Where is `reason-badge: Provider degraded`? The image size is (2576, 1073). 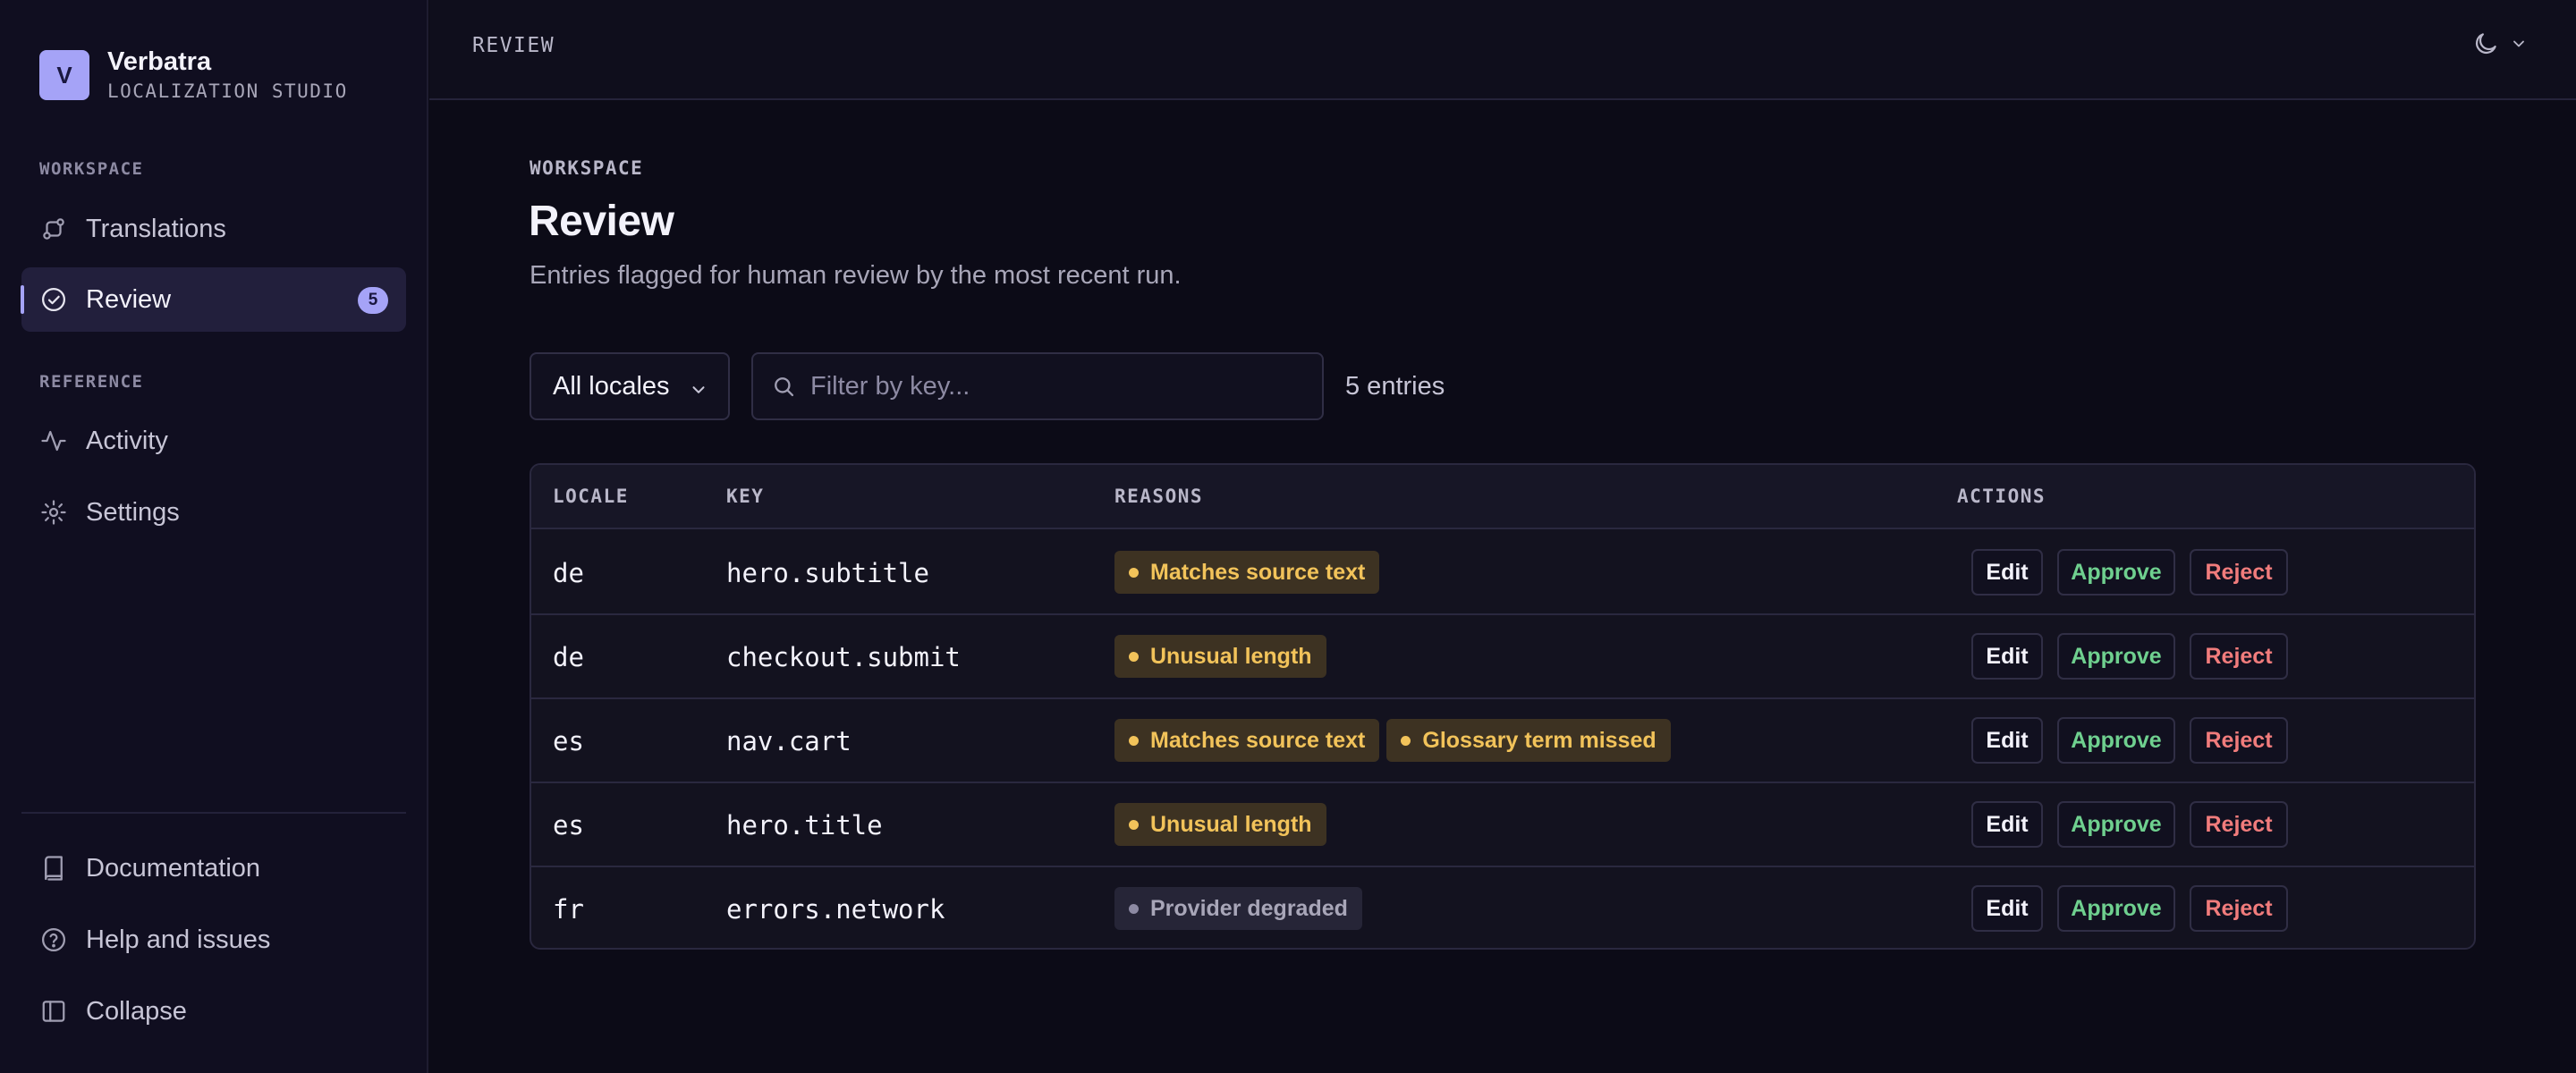 reason-badge: Provider degraded is located at coordinates (1238, 908).